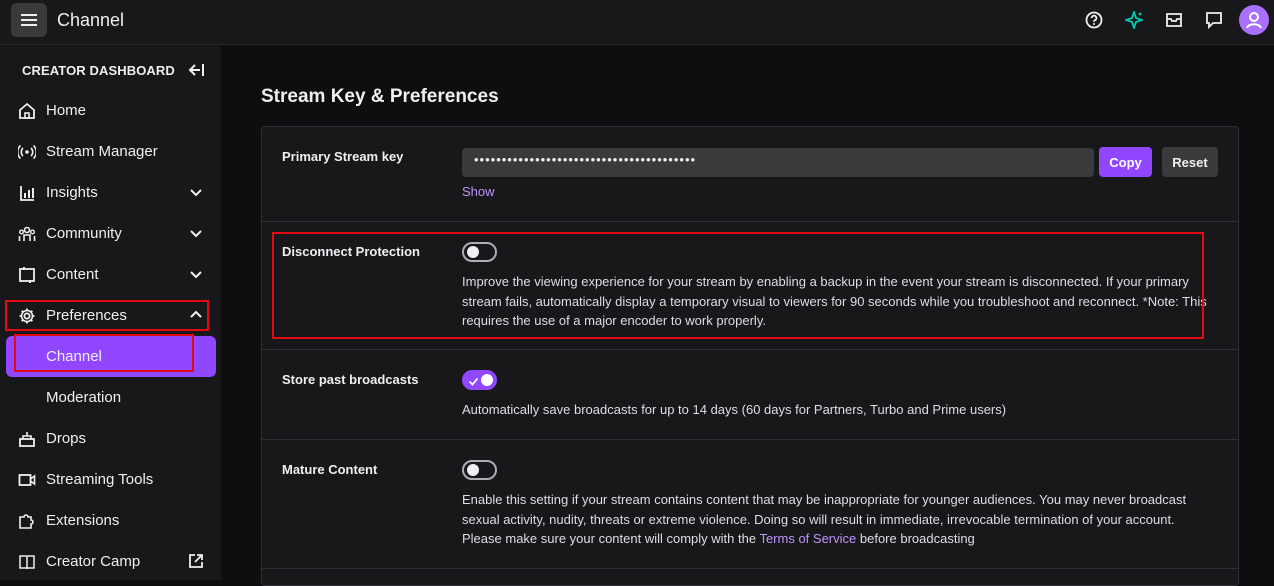  I want to click on inbox-icon, so click(1174, 20).